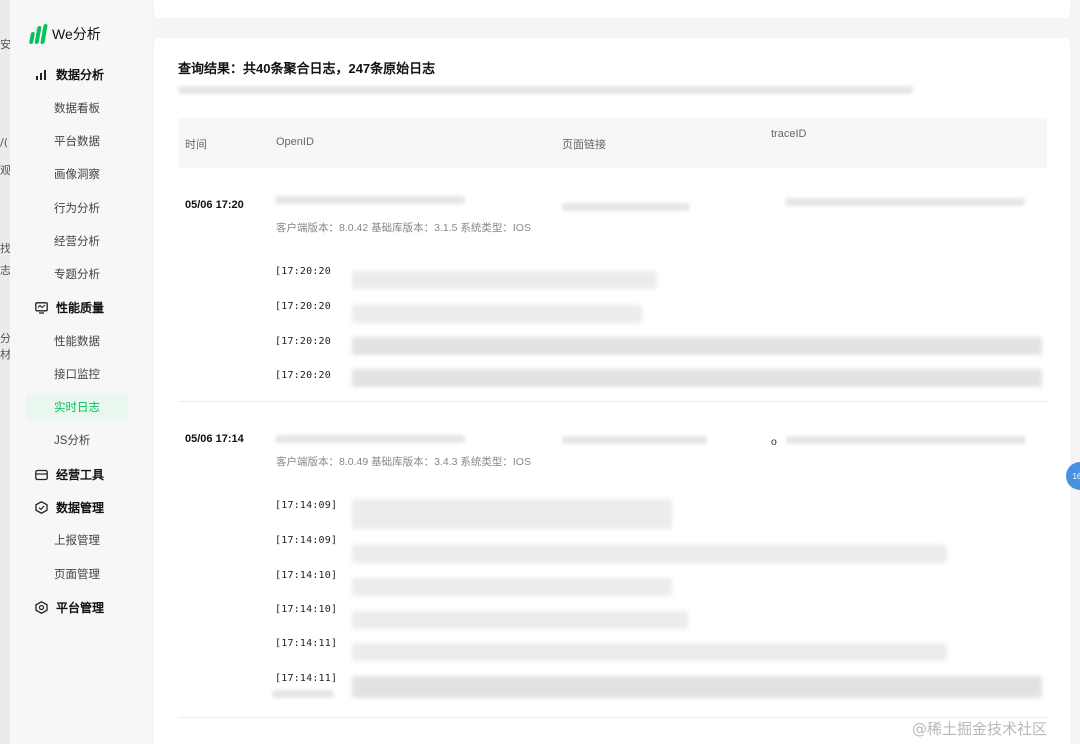 This screenshot has height=744, width=1080. What do you see at coordinates (38, 34) in the screenshot?
I see `we-analysis-logo-icon` at bounding box center [38, 34].